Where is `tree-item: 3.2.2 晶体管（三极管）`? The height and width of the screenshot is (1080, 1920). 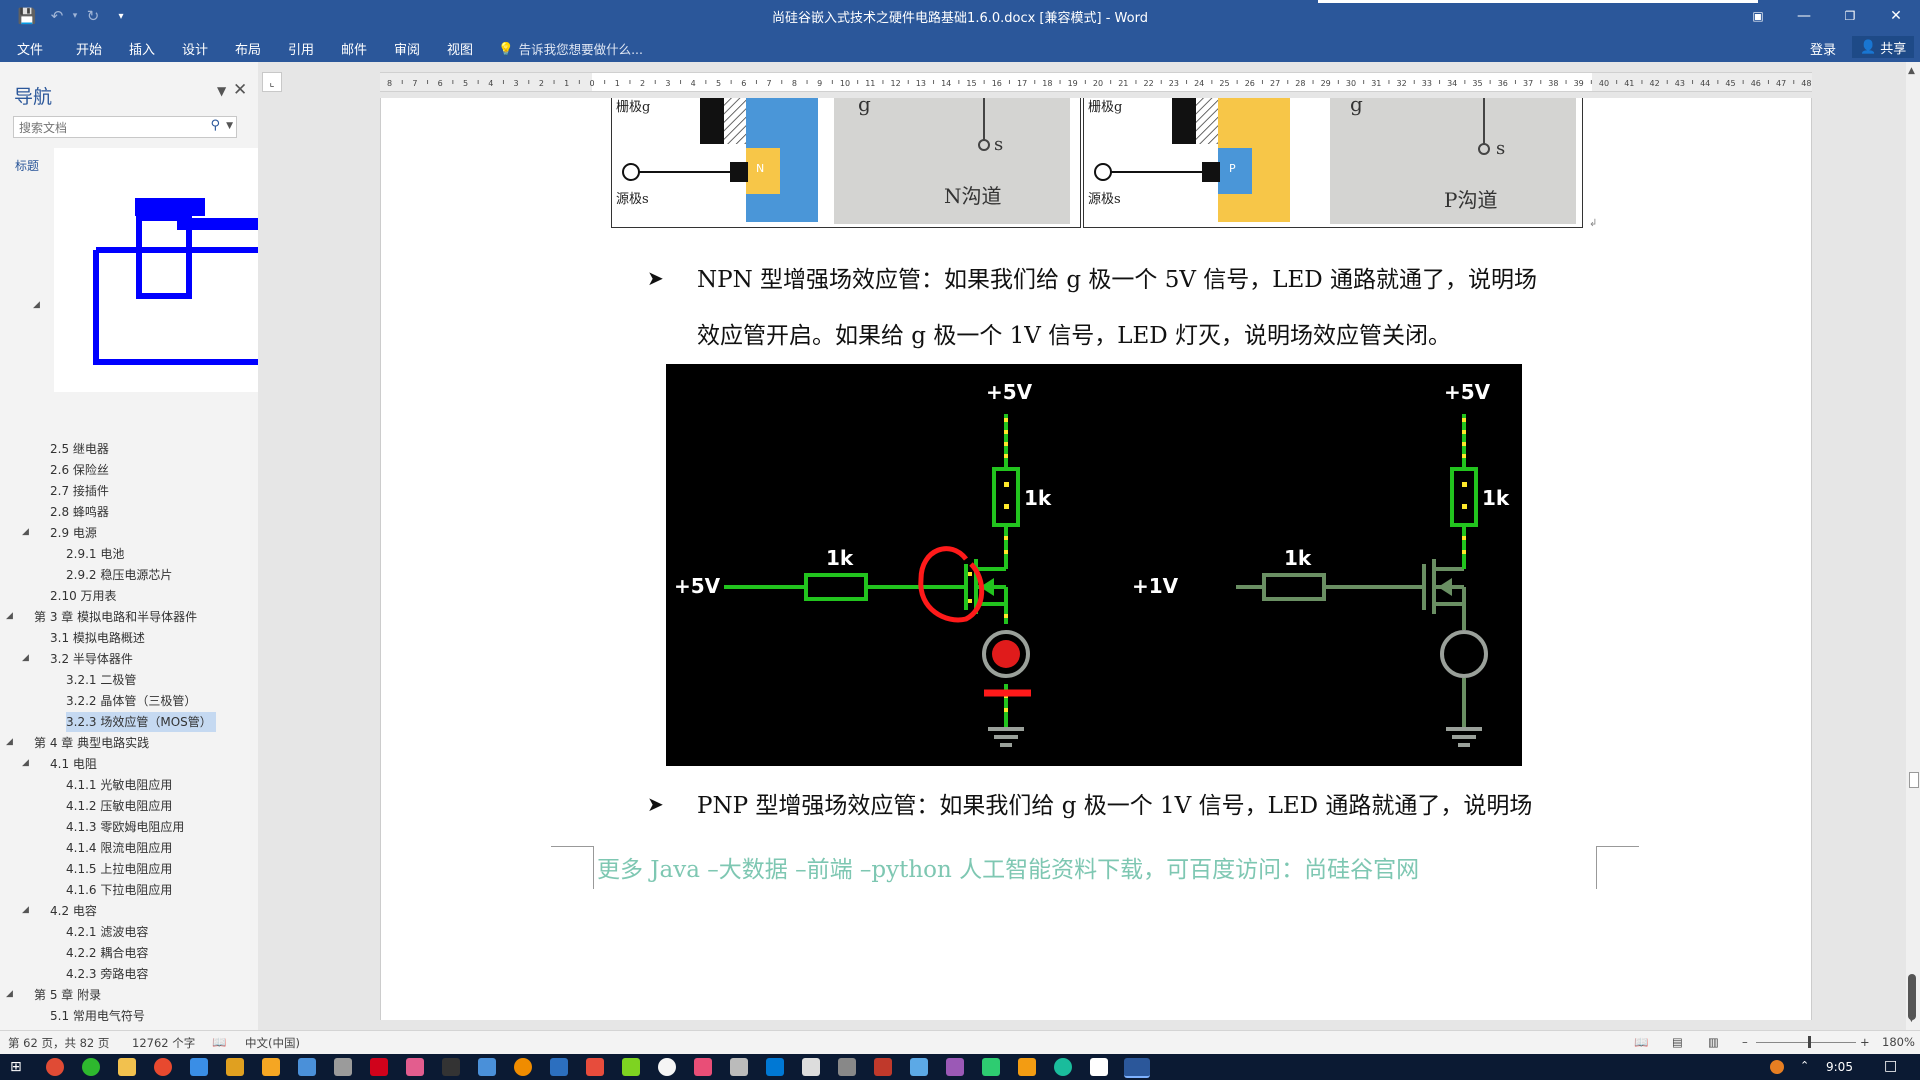
tree-item: 3.2.2 晶体管（三极管） is located at coordinates (133, 701).